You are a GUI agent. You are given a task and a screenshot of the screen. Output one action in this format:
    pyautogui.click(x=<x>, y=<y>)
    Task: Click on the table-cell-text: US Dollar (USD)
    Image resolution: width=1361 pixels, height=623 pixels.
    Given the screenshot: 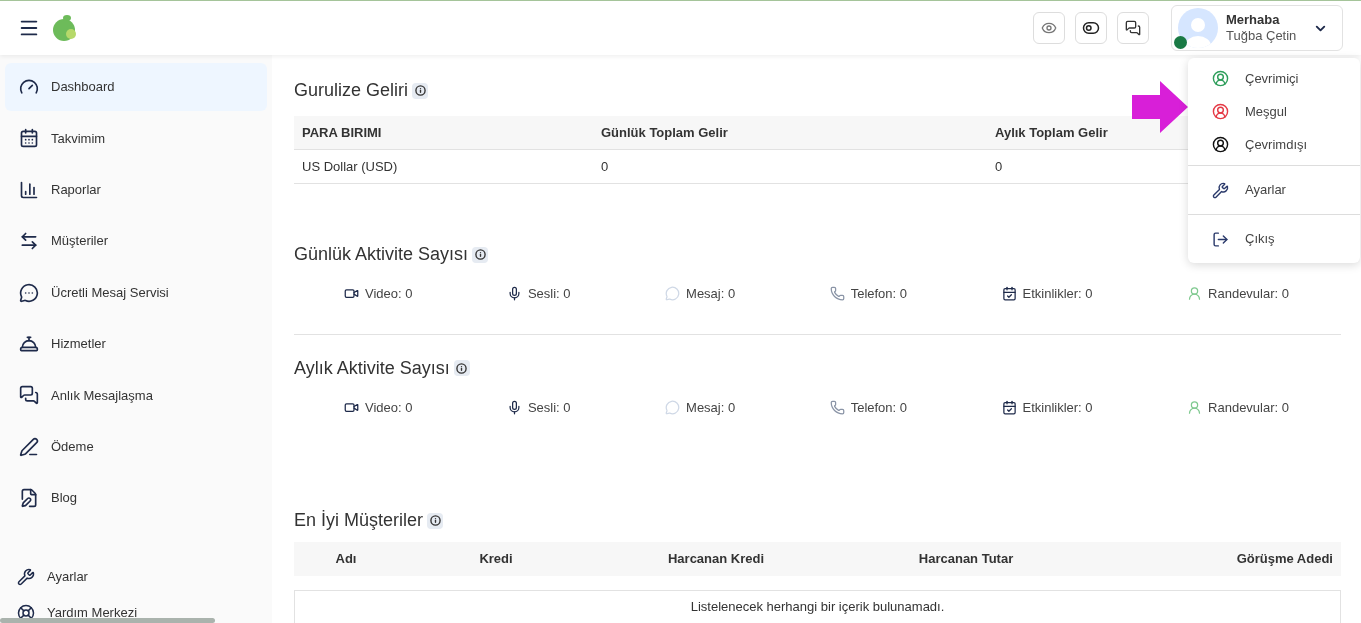 What is the action you would take?
    pyautogui.click(x=350, y=166)
    